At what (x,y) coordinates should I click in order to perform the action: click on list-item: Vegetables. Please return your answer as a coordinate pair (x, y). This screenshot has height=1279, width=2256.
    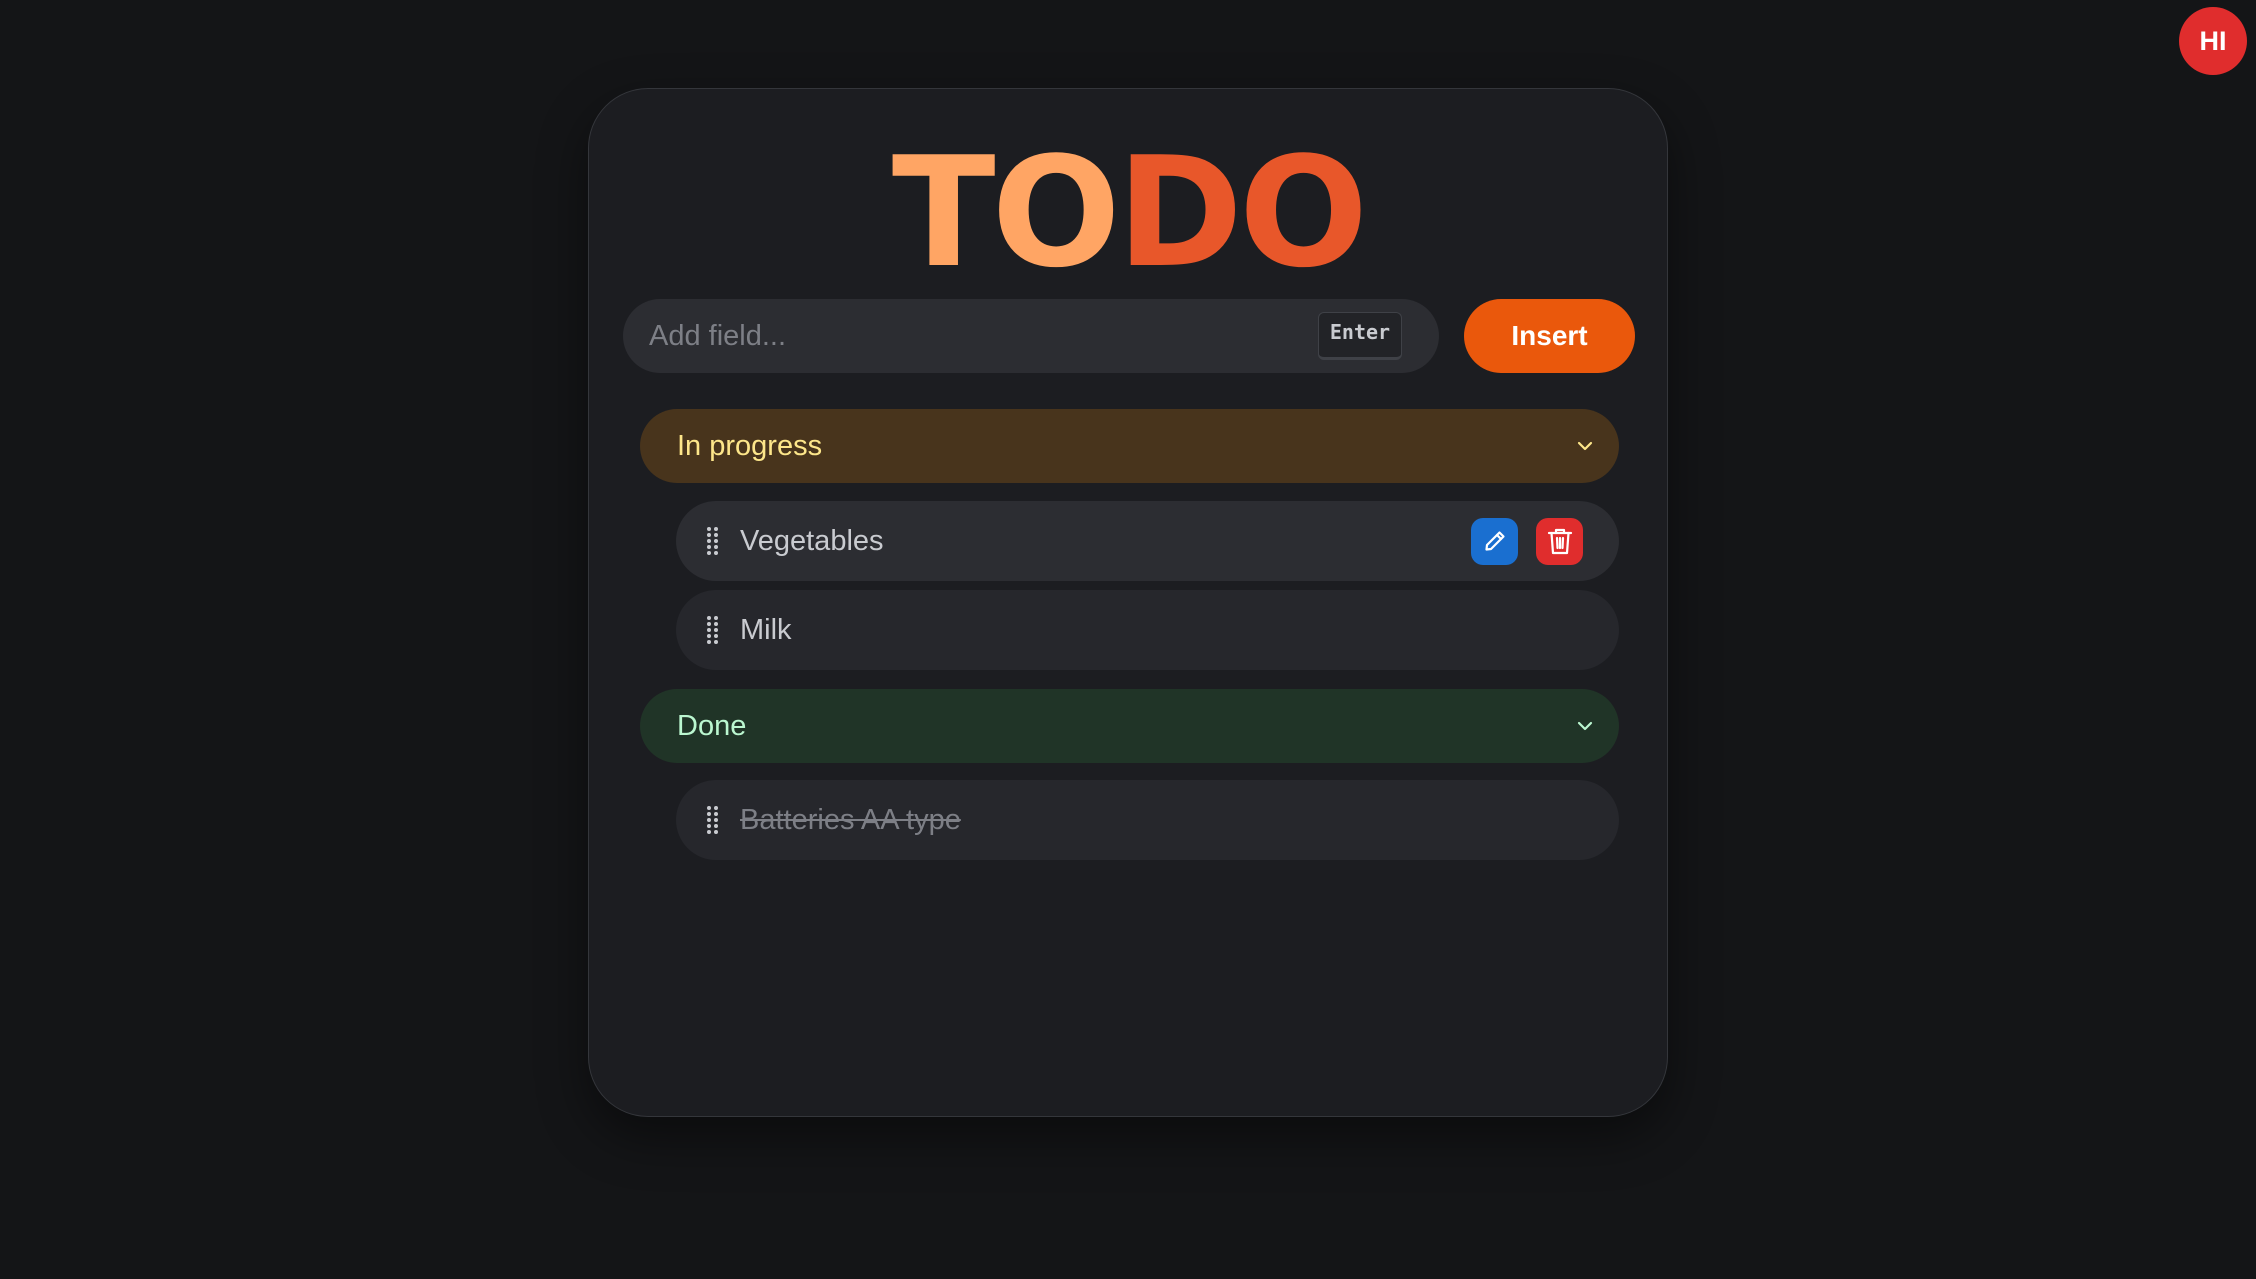
    Looking at the image, I should click on (1147, 541).